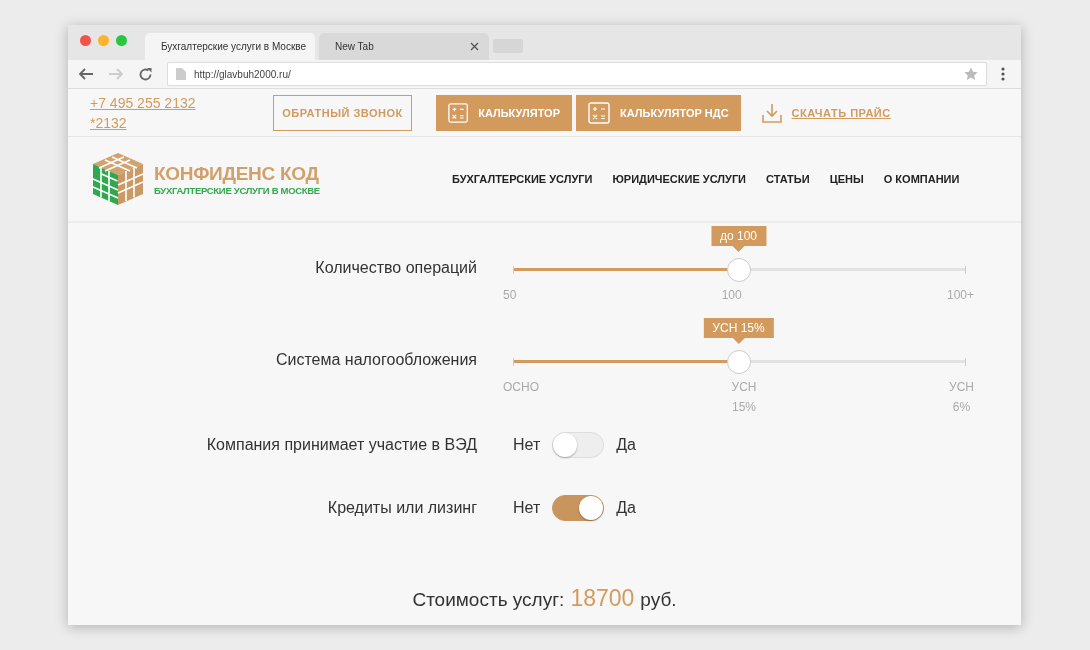 This screenshot has height=650, width=1090. I want to click on total-value: 18700, so click(602, 598).